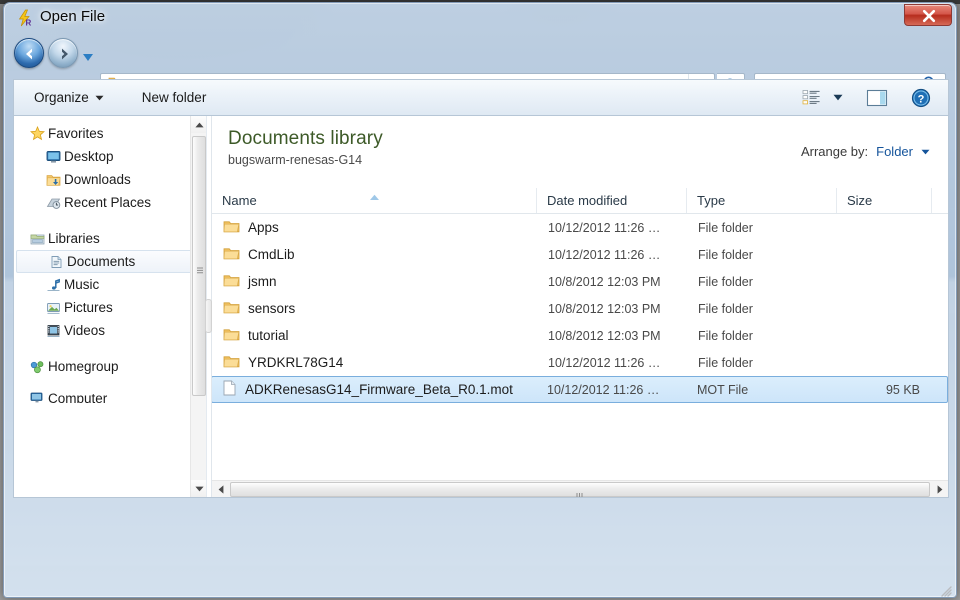 This screenshot has width=960, height=600. I want to click on back-arrow-icon, so click(29, 54).